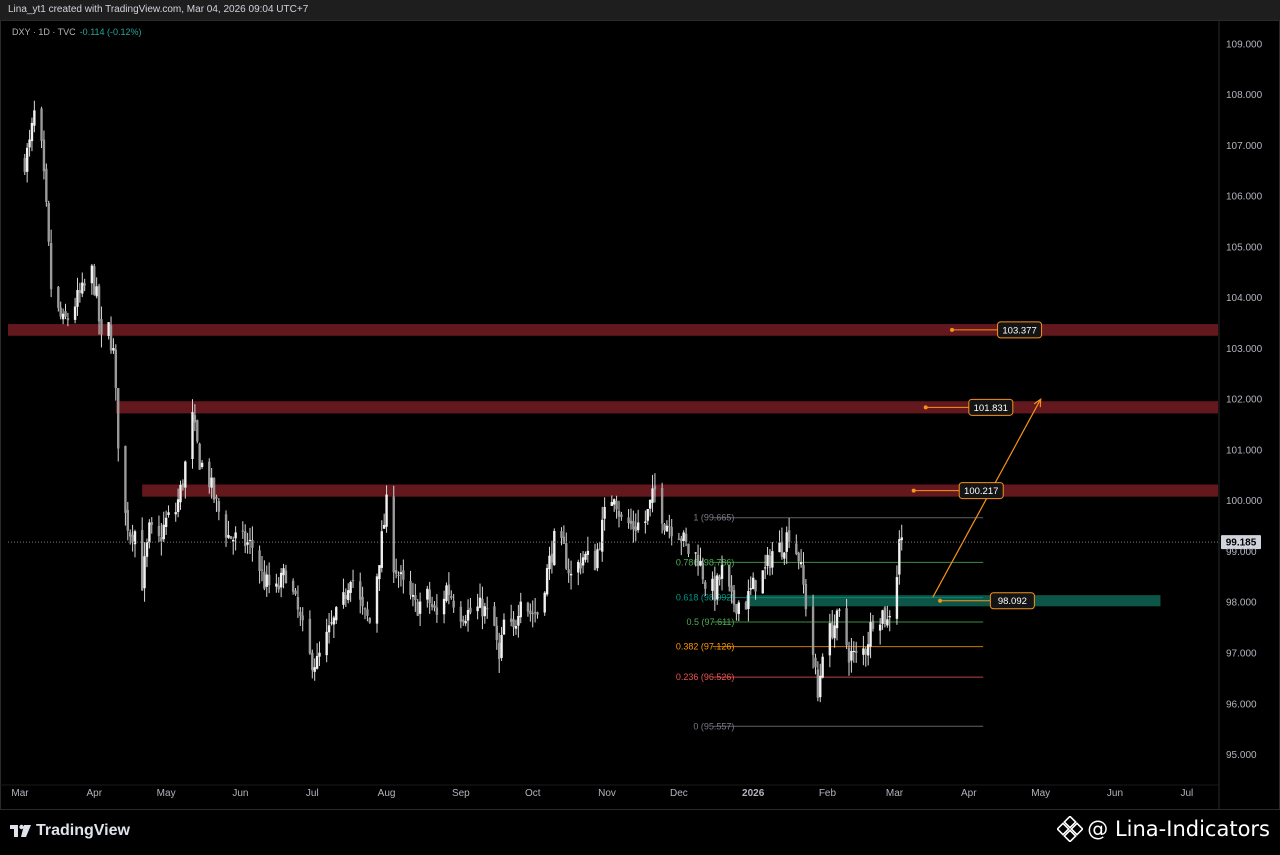  Describe the element at coordinates (713, 518) in the screenshot. I see `fib-level-label: 1 (99.665)` at that location.